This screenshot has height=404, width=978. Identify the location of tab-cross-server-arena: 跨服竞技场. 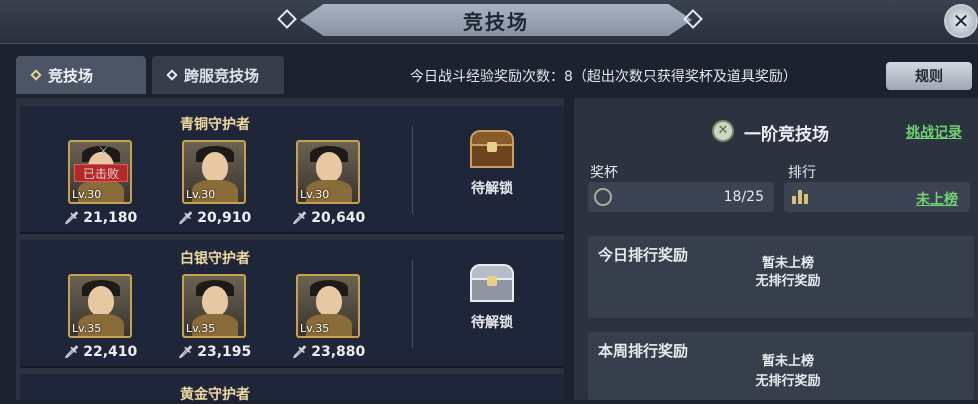
(218, 75).